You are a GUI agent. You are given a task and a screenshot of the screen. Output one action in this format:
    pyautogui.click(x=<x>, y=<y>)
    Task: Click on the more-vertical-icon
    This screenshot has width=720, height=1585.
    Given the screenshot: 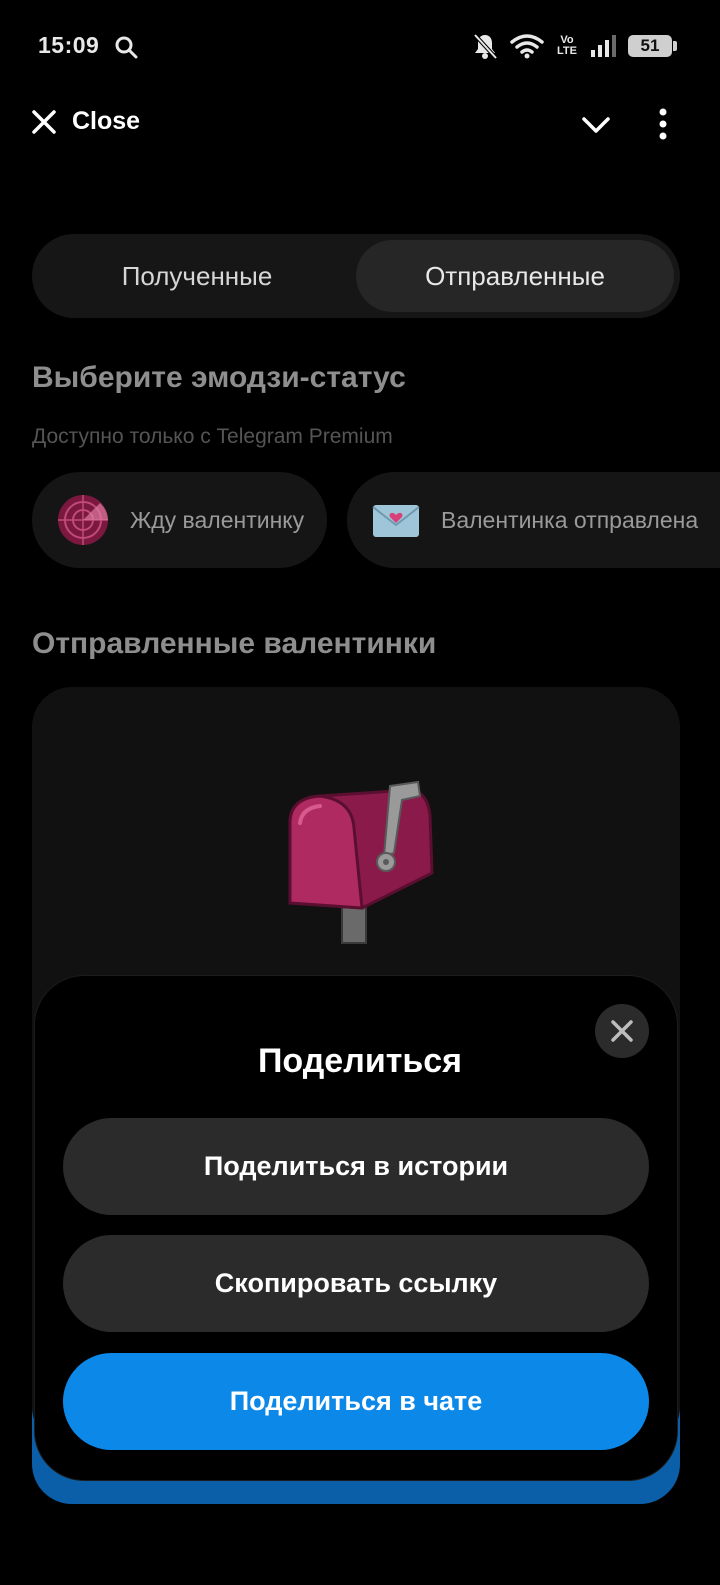 What is the action you would take?
    pyautogui.click(x=663, y=124)
    